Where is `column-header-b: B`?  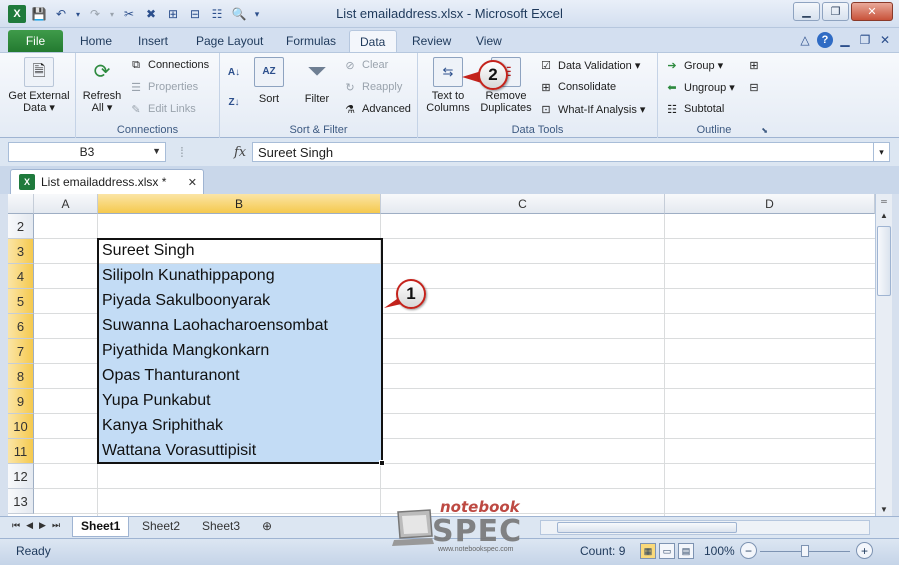 column-header-b: B is located at coordinates (239, 204).